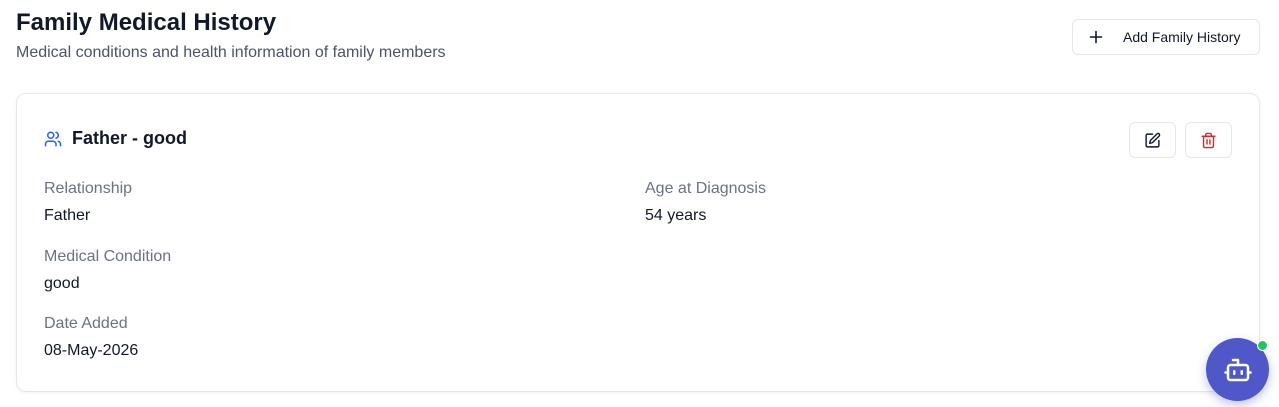  Describe the element at coordinates (676, 215) in the screenshot. I see `age-at-diagnosis-value: 54 years` at that location.